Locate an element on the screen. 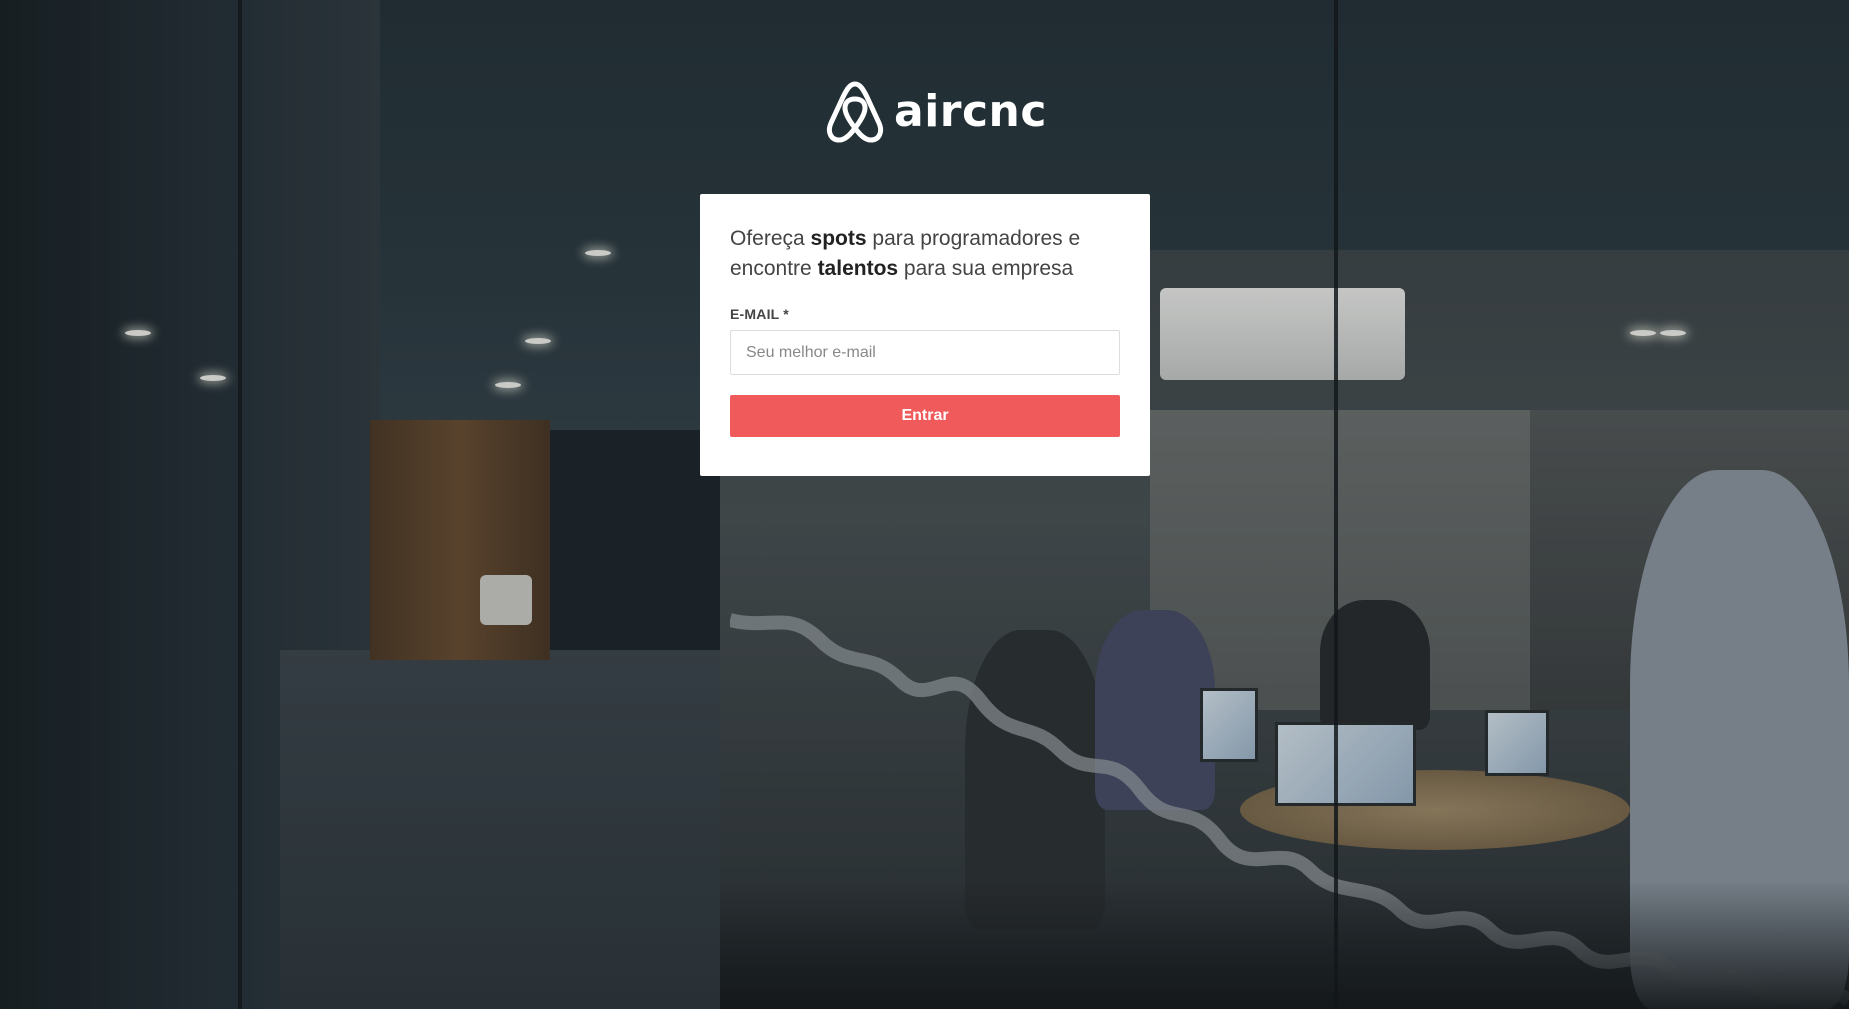 This screenshot has height=1009, width=1849. brand-name: aircnc is located at coordinates (970, 111).